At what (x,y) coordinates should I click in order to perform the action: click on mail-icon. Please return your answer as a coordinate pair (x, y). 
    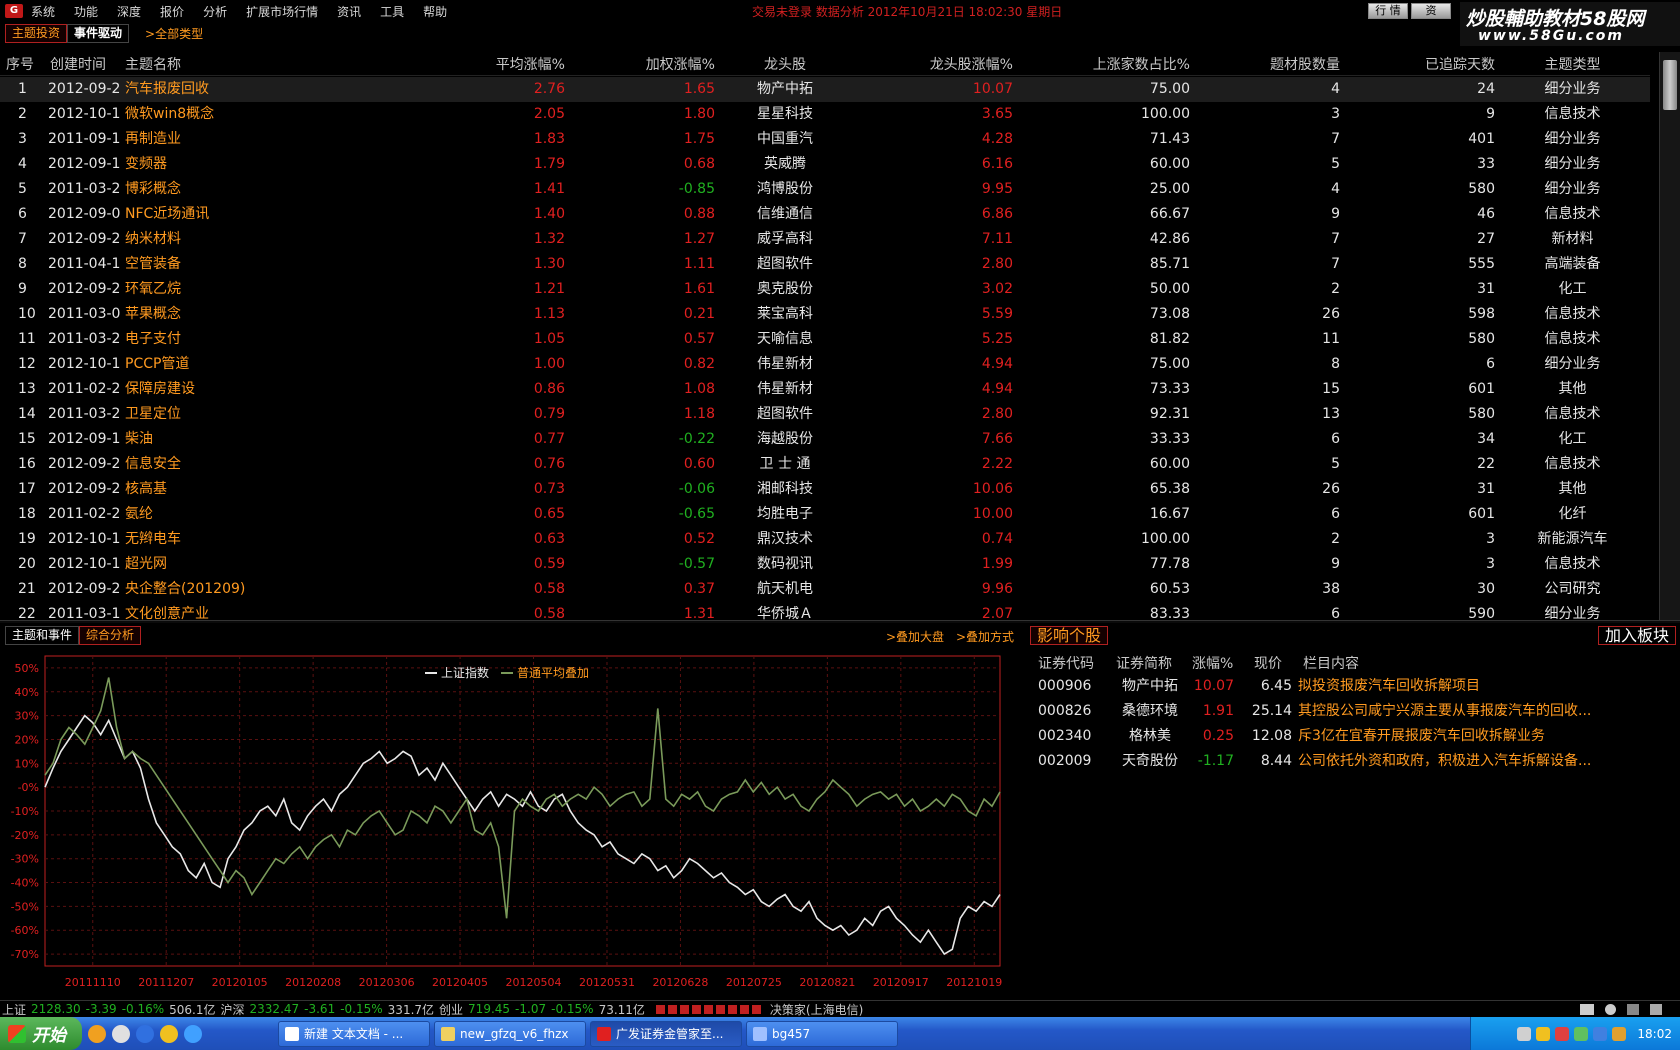
    Looking at the image, I should click on (1587, 1009).